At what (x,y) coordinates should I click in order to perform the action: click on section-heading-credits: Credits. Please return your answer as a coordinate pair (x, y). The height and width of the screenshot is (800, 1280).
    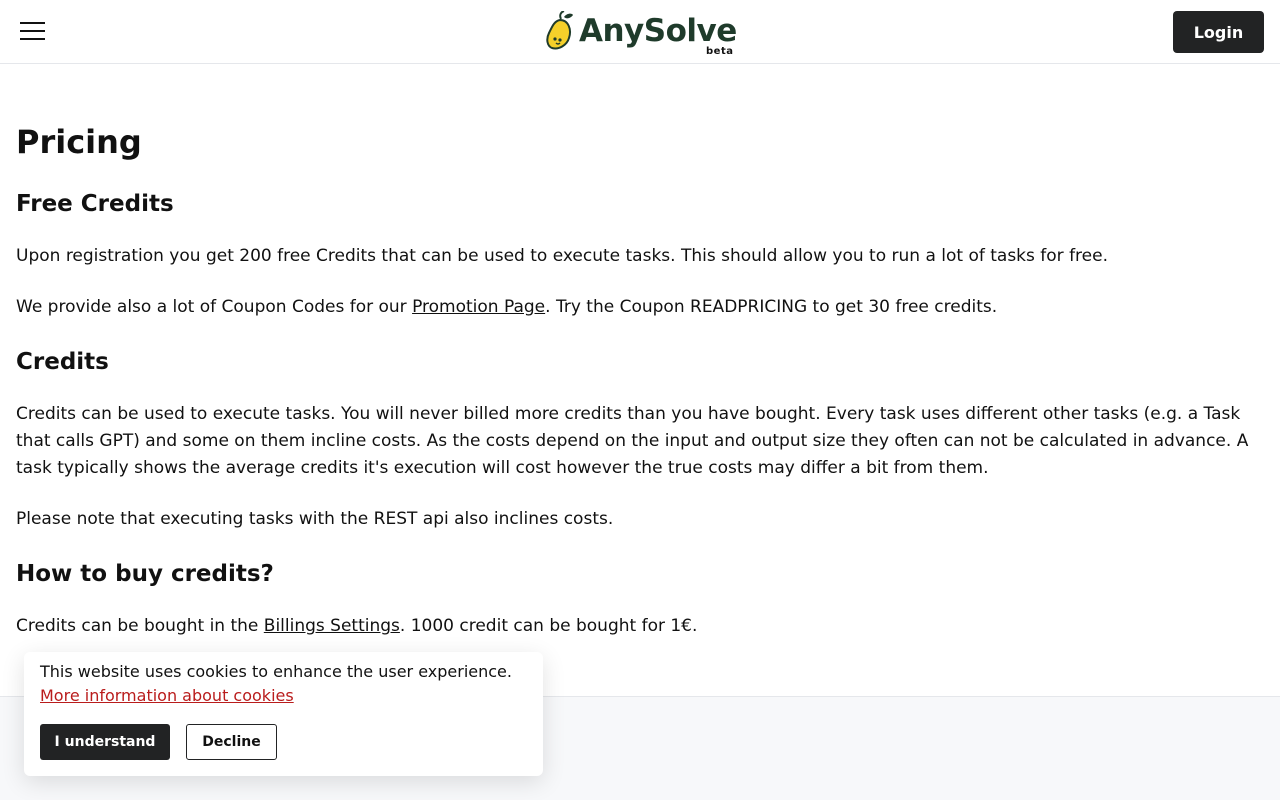
    Looking at the image, I should click on (62, 362).